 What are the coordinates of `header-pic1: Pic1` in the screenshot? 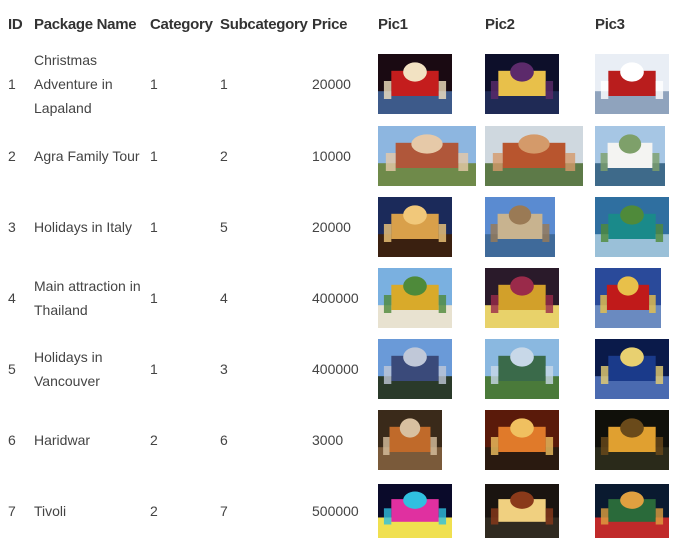 It's located at (393, 24).